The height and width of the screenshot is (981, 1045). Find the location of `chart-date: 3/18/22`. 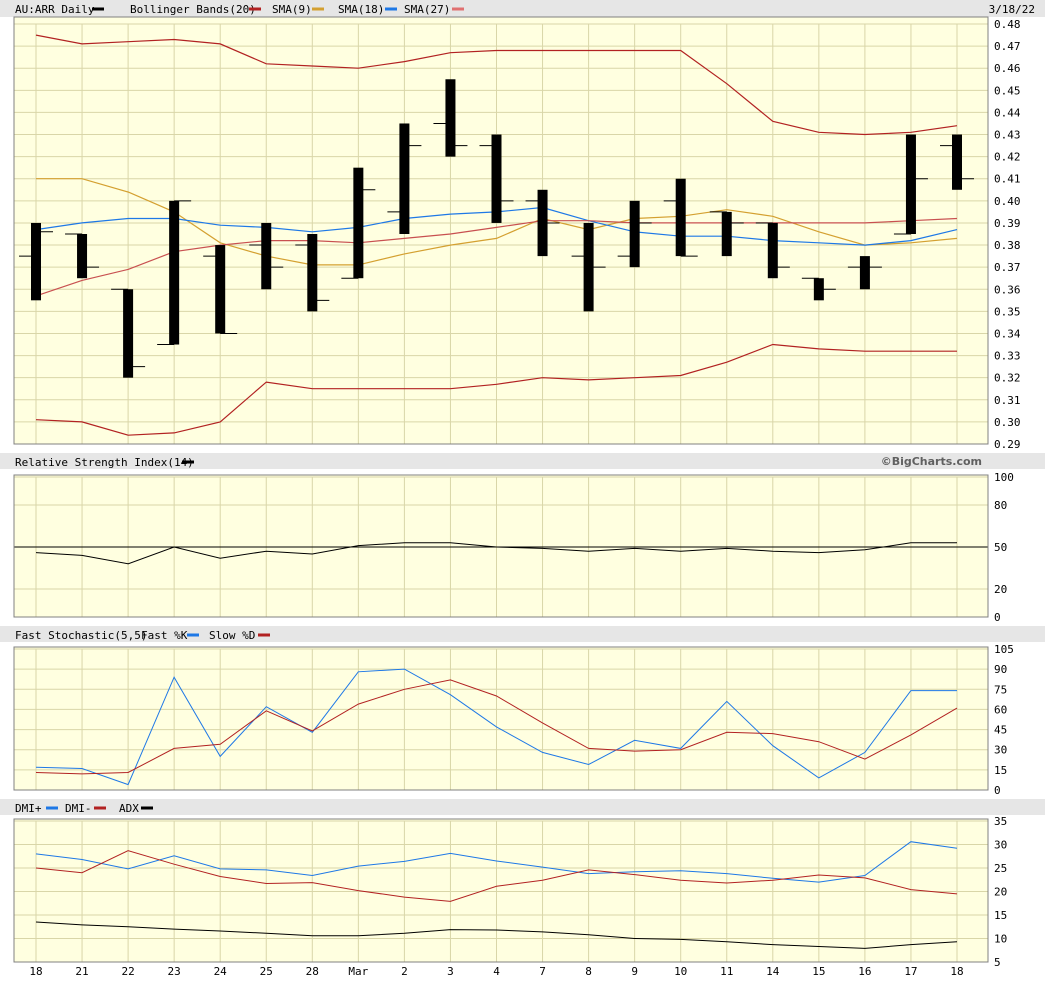

chart-date: 3/18/22 is located at coordinates (1012, 9).